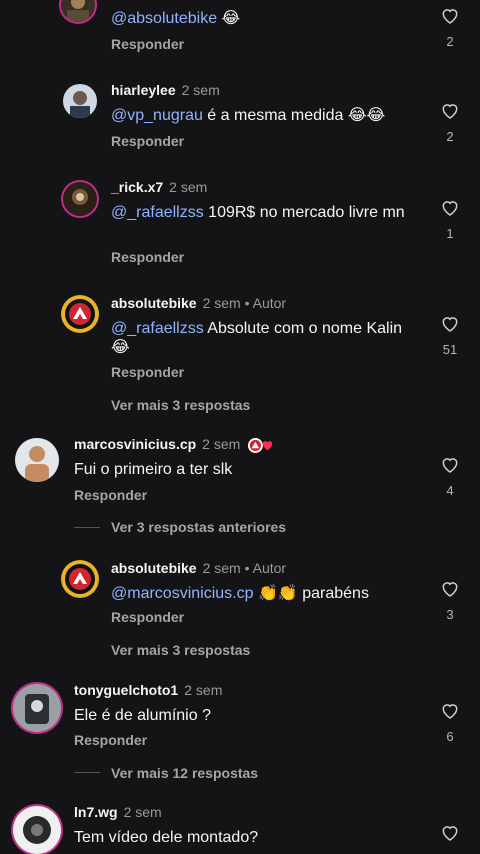 The height and width of the screenshot is (854, 480). What do you see at coordinates (96, 812) in the screenshot?
I see `username: ln7.wg` at bounding box center [96, 812].